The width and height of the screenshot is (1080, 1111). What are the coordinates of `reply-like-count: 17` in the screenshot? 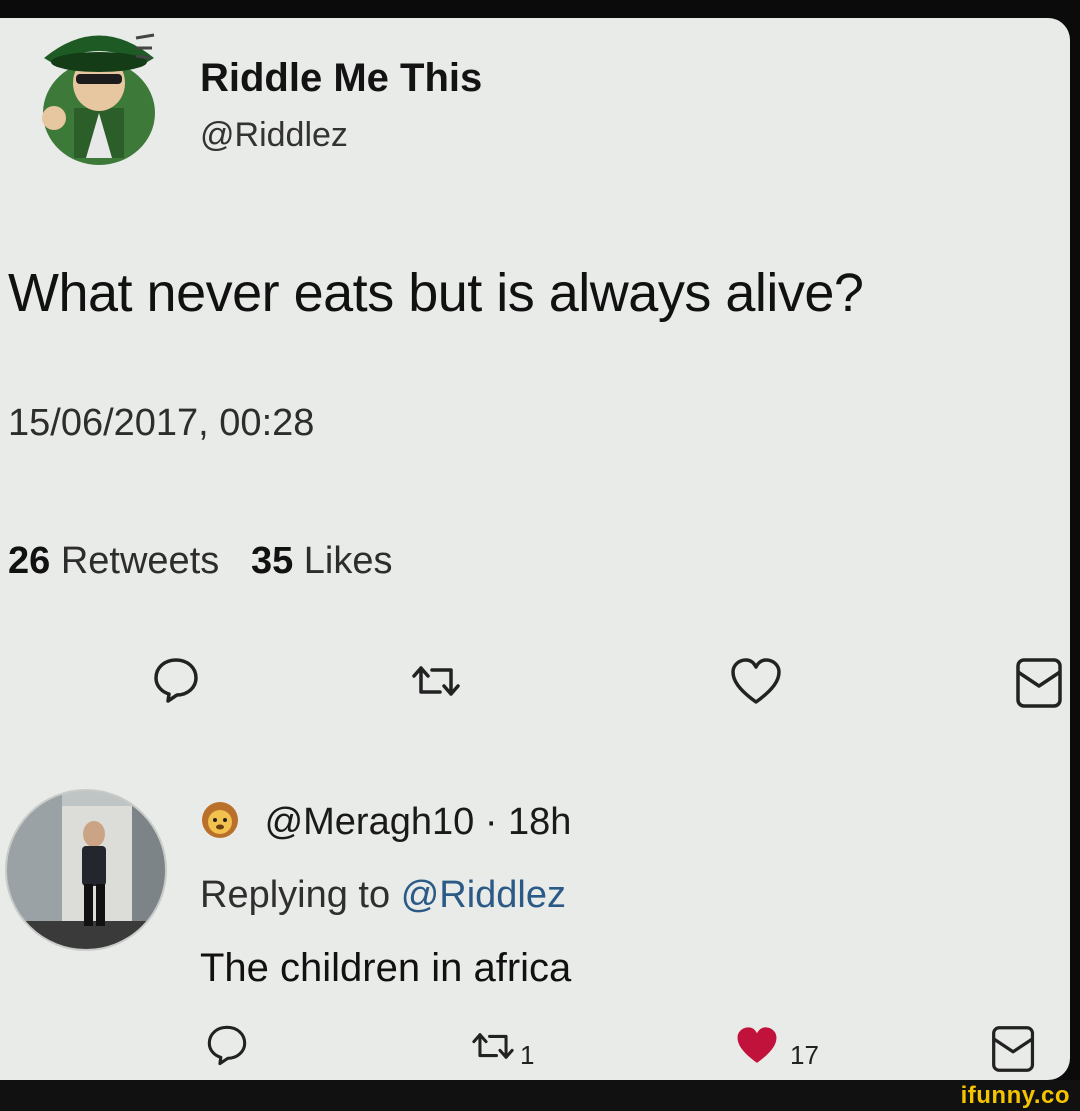 It's located at (804, 1055).